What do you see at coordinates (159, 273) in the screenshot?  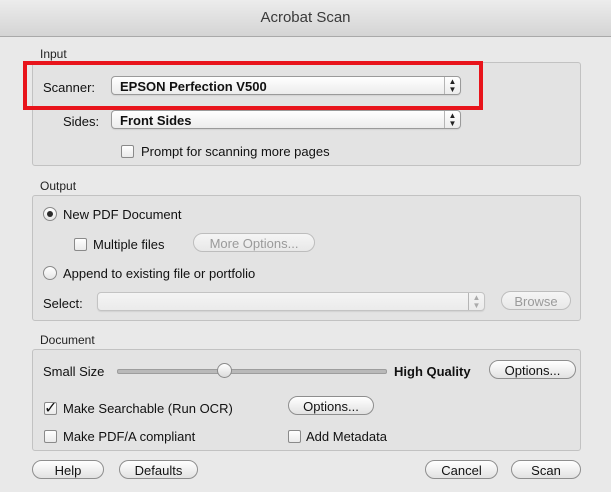 I see `append-label: Append to existing file or portfolio` at bounding box center [159, 273].